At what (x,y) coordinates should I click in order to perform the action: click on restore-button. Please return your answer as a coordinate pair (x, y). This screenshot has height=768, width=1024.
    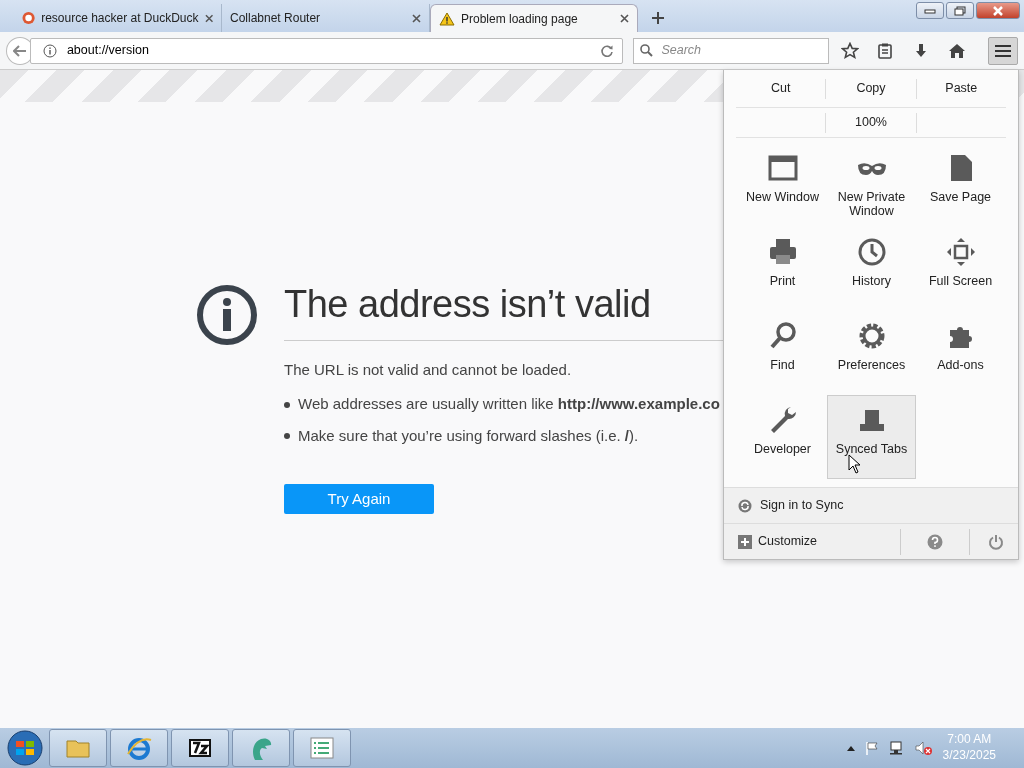
    Looking at the image, I should click on (960, 10).